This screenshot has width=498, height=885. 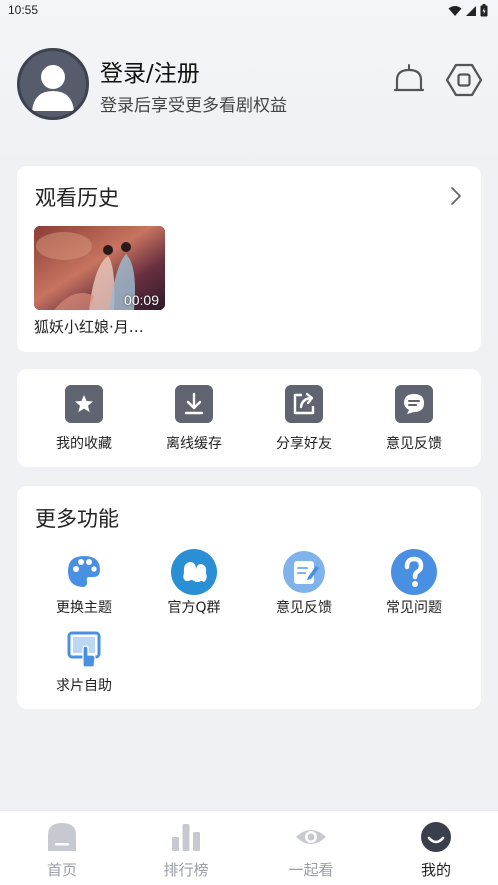 What do you see at coordinates (249, 11) in the screenshot?
I see `status-bar: 10:55` at bounding box center [249, 11].